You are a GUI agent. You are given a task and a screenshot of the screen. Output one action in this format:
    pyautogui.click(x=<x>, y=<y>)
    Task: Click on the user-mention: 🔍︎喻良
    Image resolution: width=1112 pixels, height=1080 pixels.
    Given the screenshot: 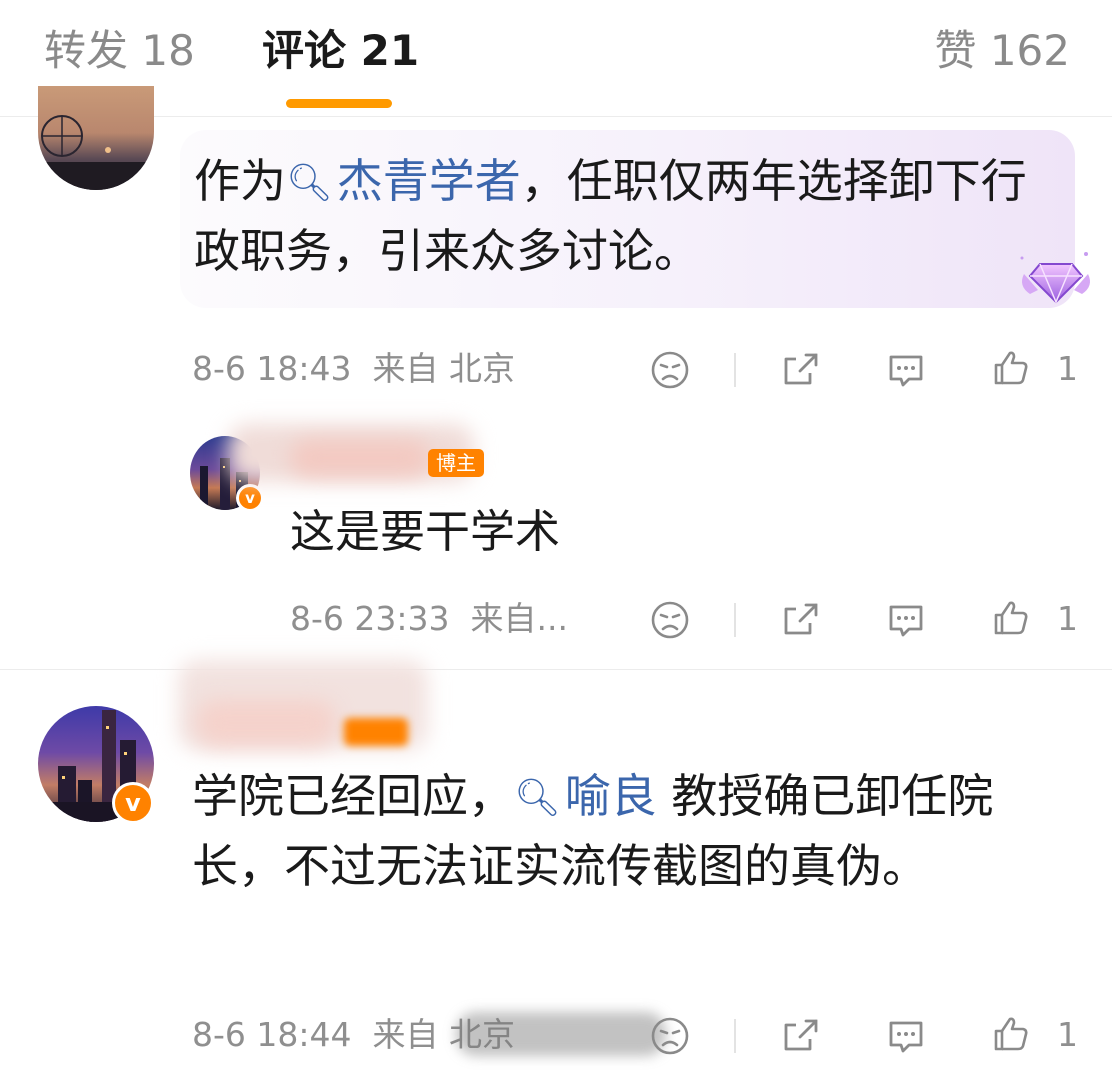 What is the action you would take?
    pyautogui.click(x=585, y=796)
    